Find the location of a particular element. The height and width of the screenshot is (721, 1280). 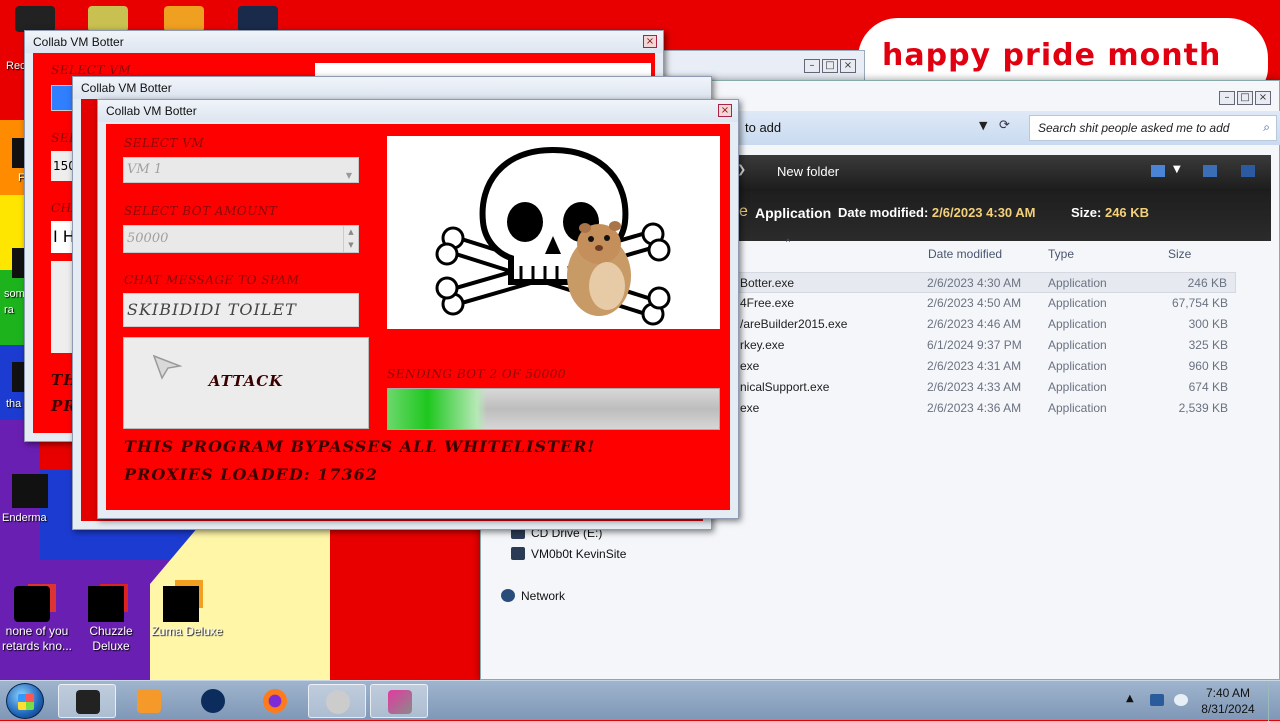

show-desktop-button is located at coordinates (1274, 701).